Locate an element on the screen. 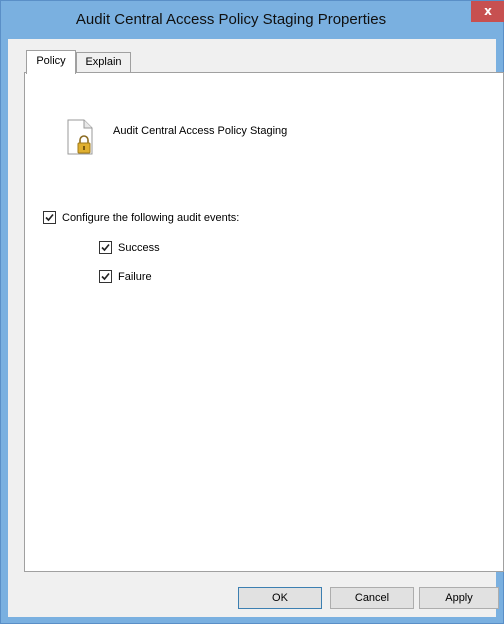 This screenshot has height=624, width=504. tab-policy-label: Policy is located at coordinates (51, 61).